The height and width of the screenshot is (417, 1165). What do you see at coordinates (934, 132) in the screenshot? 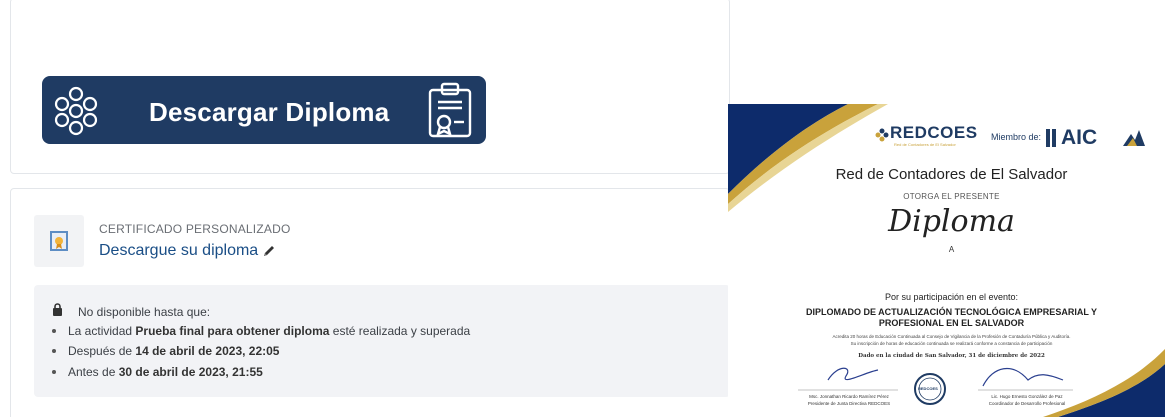
I see `redcoes-logo-text: REDCOES` at bounding box center [934, 132].